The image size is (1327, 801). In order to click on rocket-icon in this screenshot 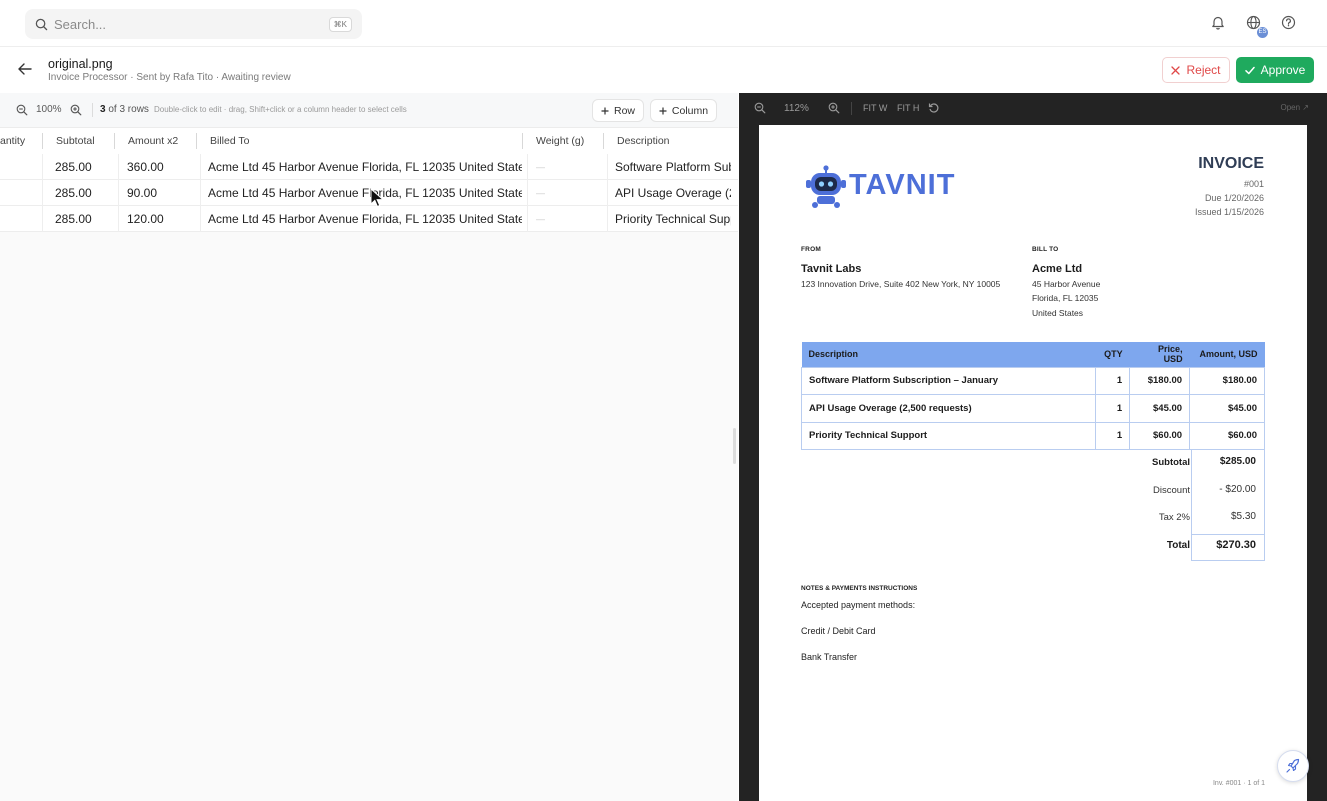, I will do `click(1293, 766)`.